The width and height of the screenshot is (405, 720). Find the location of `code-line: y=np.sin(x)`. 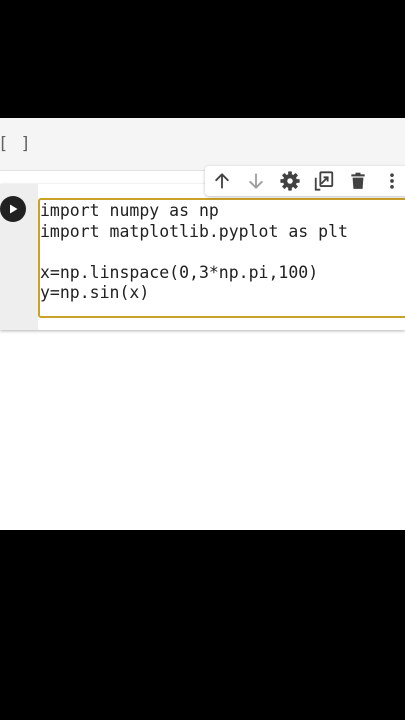

code-line: y=np.sin(x) is located at coordinates (95, 292).